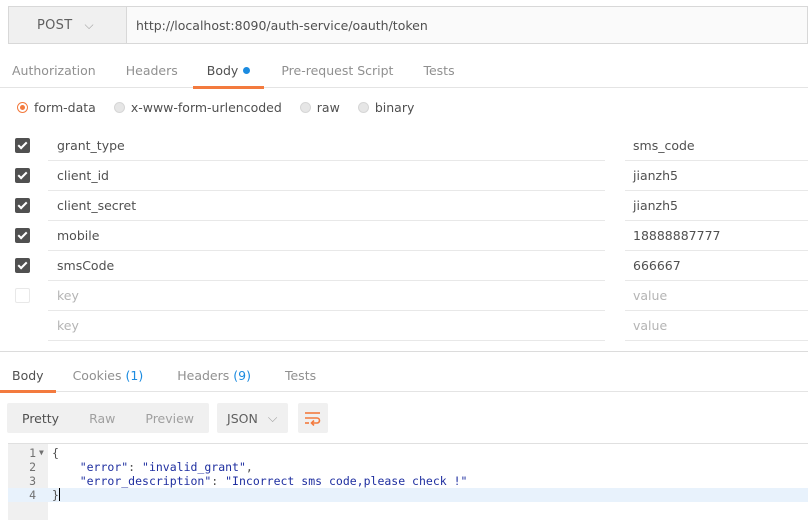  I want to click on response-tab-tests: Tests, so click(300, 375).